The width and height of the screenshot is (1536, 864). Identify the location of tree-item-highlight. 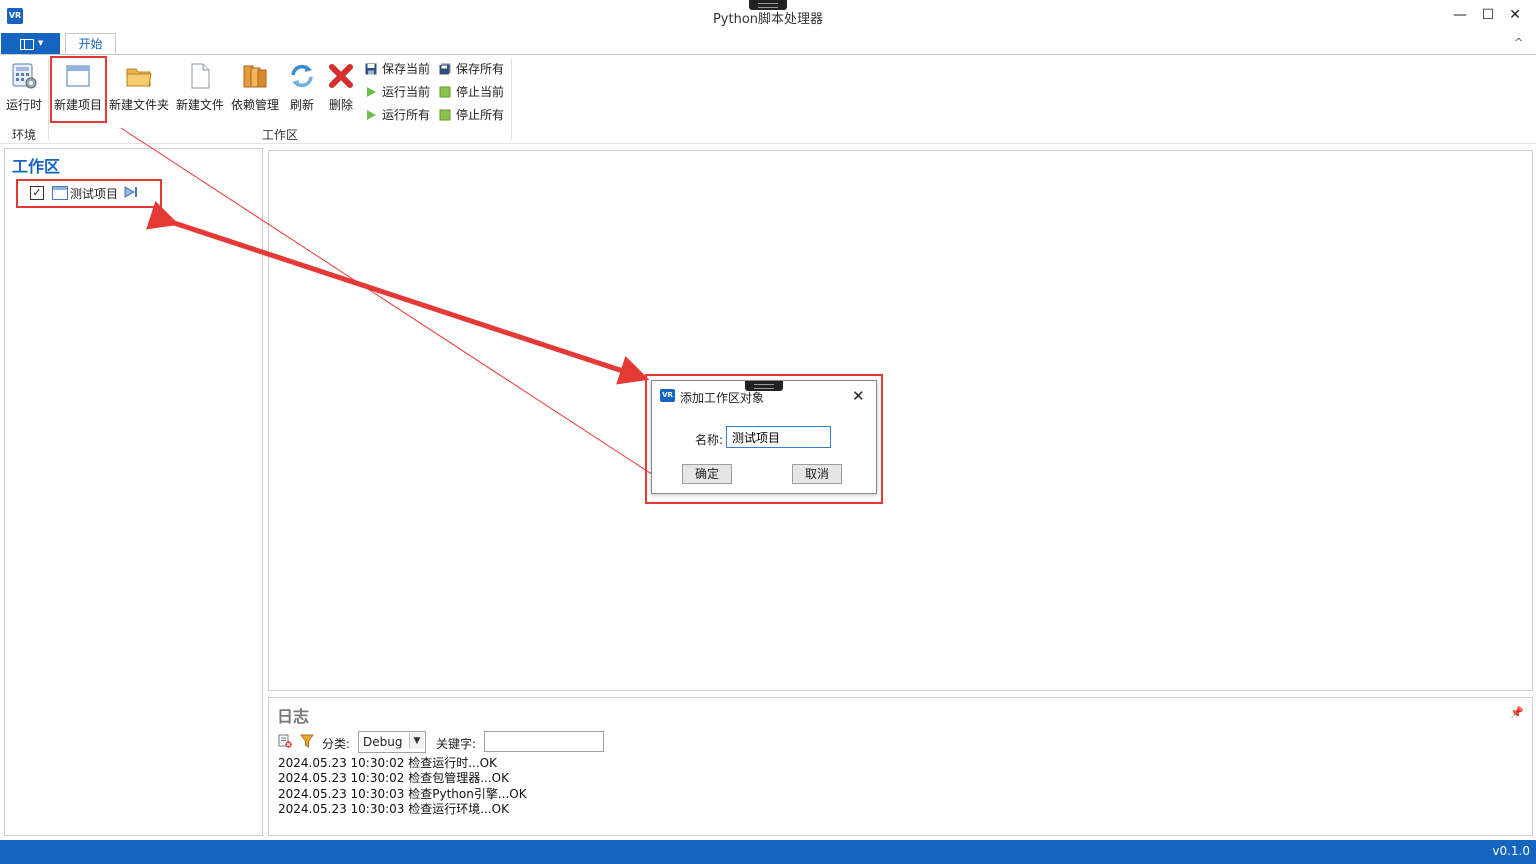
(89, 193).